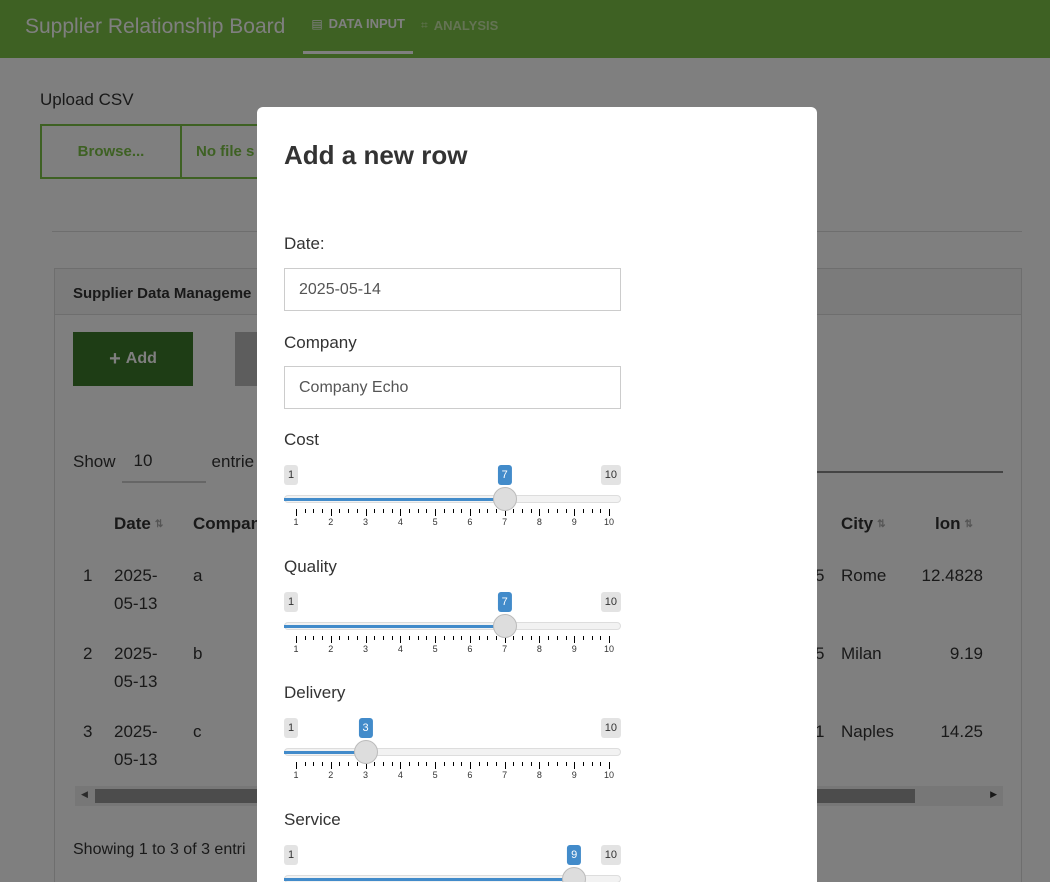 The image size is (1050, 882). Describe the element at coordinates (312, 819) in the screenshot. I see `slider-label: Service` at that location.